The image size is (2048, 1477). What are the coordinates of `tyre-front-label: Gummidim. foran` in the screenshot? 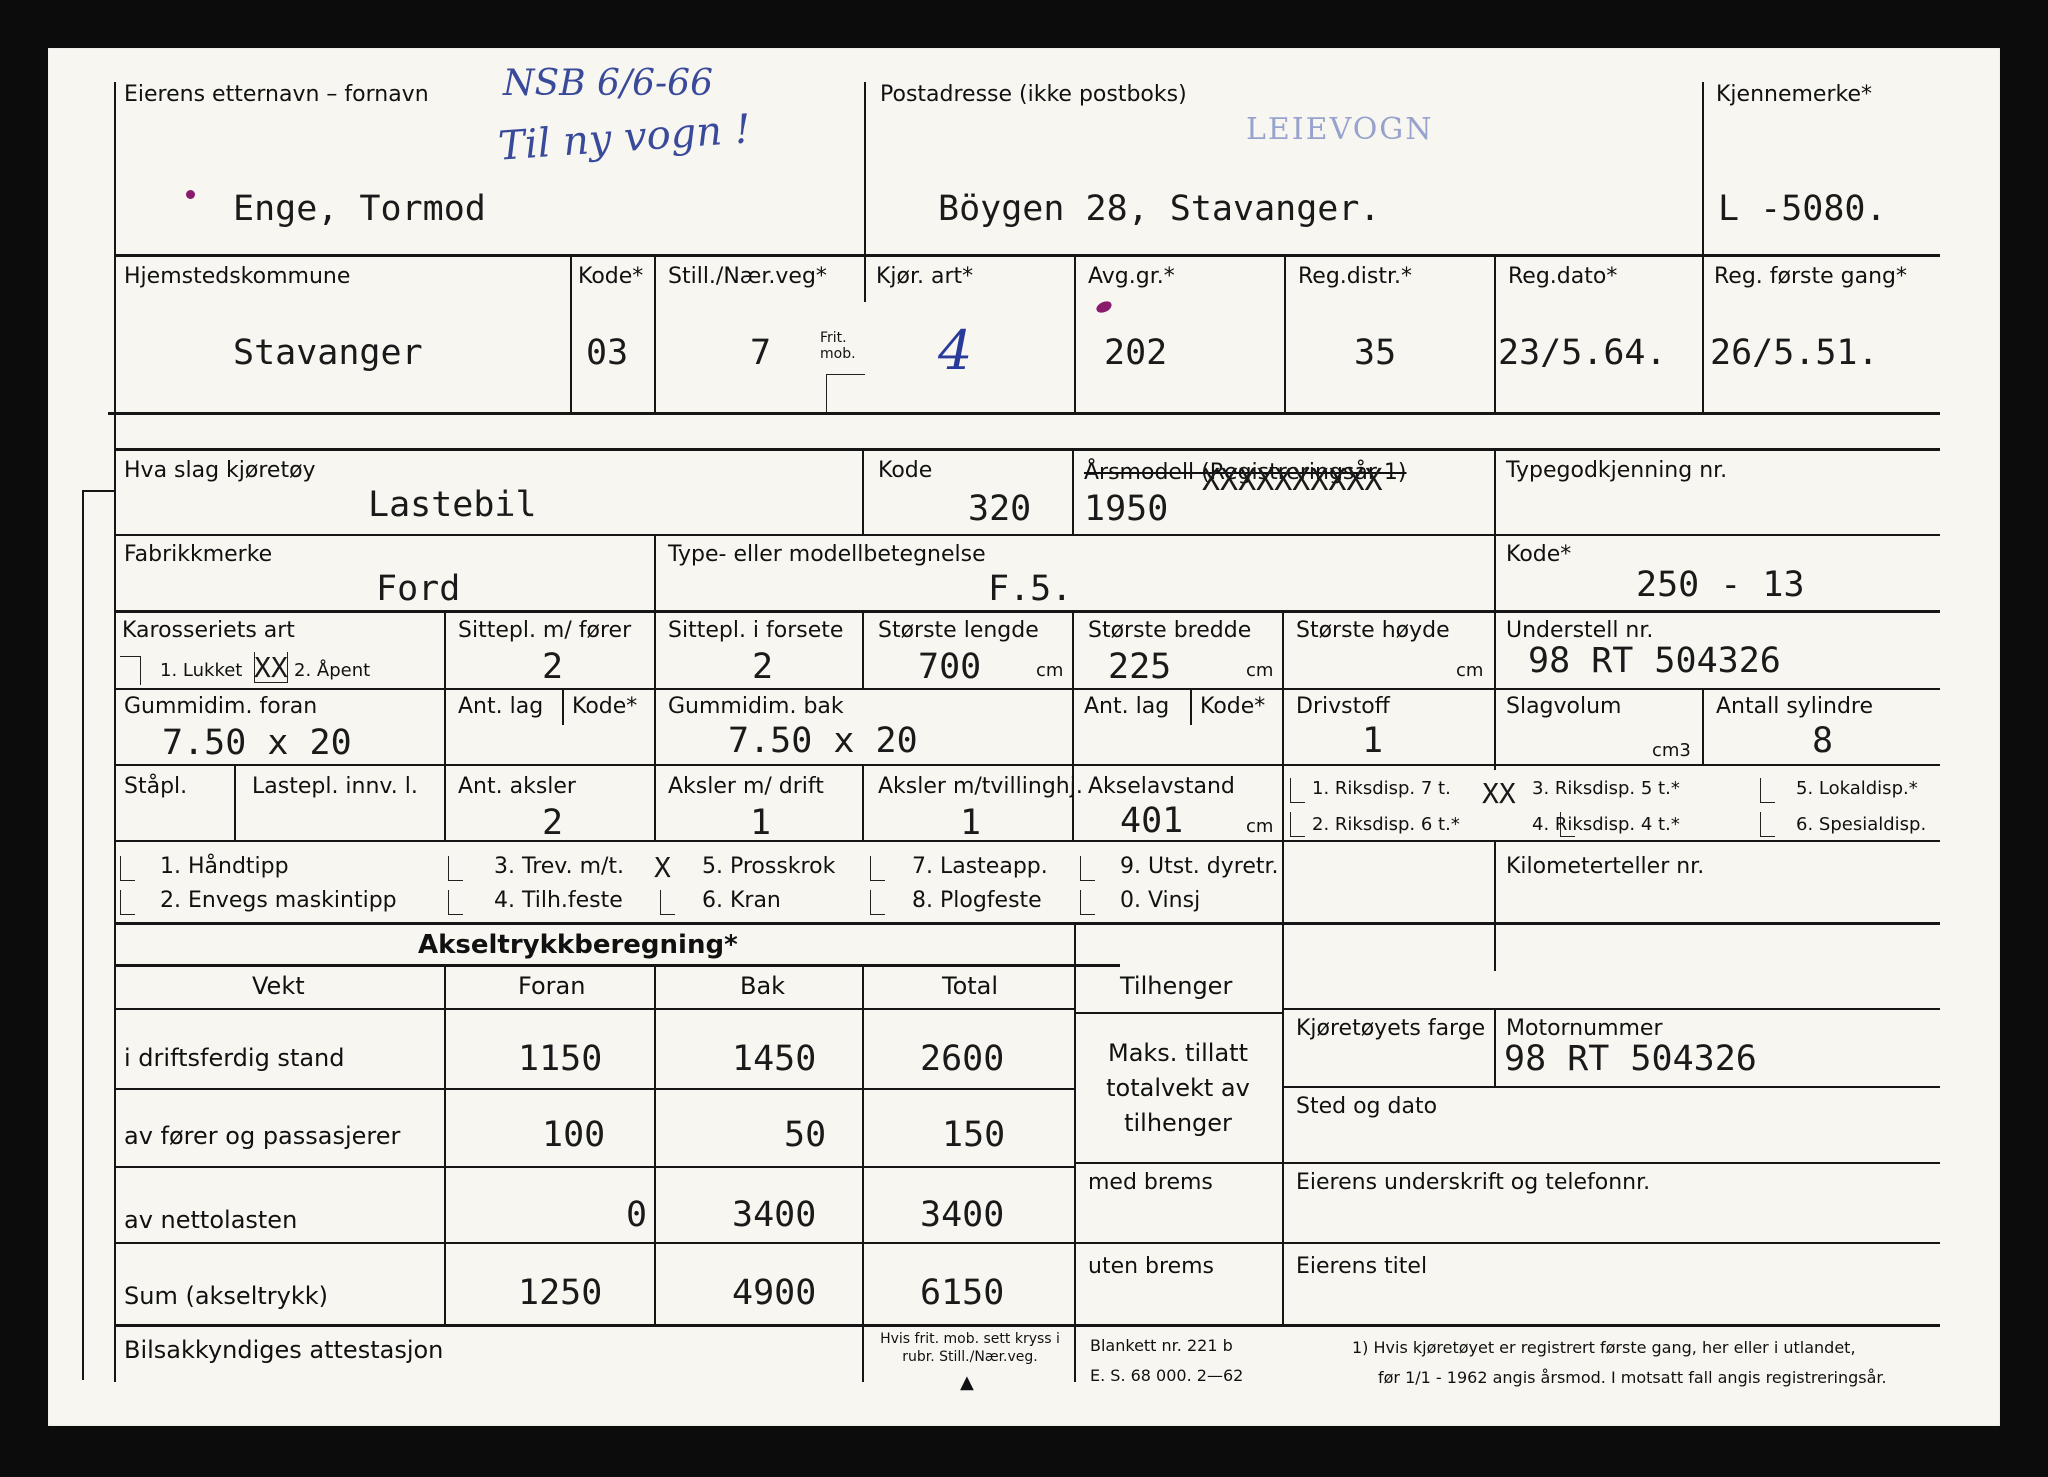 It's located at (221, 706).